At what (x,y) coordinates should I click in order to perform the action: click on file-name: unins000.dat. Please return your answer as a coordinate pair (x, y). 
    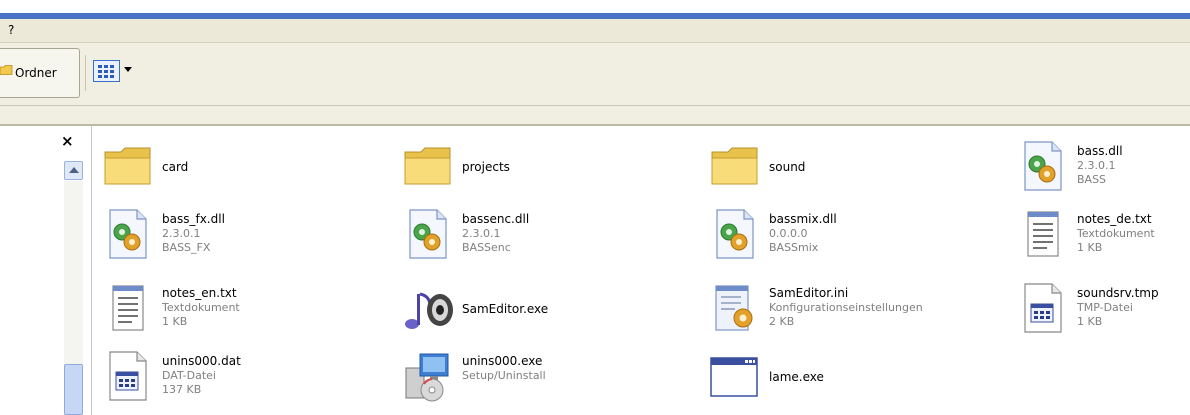
    Looking at the image, I should click on (201, 361).